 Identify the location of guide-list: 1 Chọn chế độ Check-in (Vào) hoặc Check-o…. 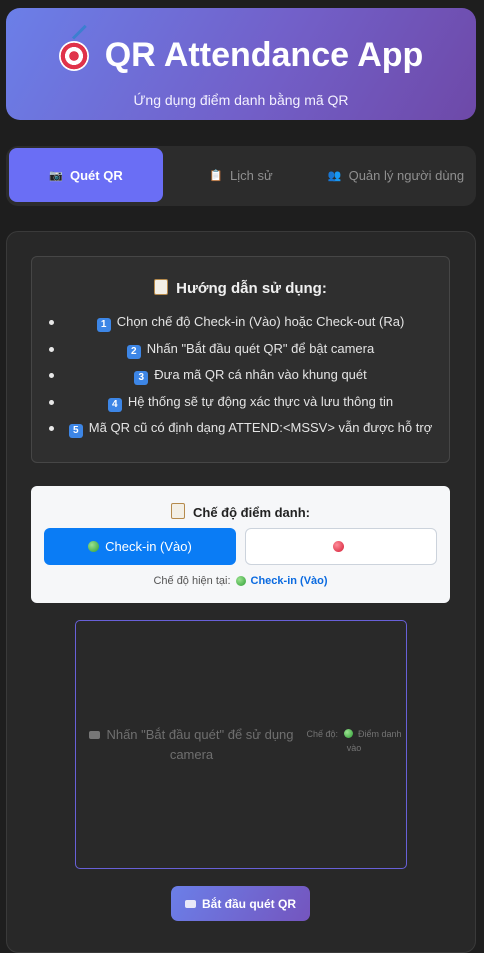
(240, 378).